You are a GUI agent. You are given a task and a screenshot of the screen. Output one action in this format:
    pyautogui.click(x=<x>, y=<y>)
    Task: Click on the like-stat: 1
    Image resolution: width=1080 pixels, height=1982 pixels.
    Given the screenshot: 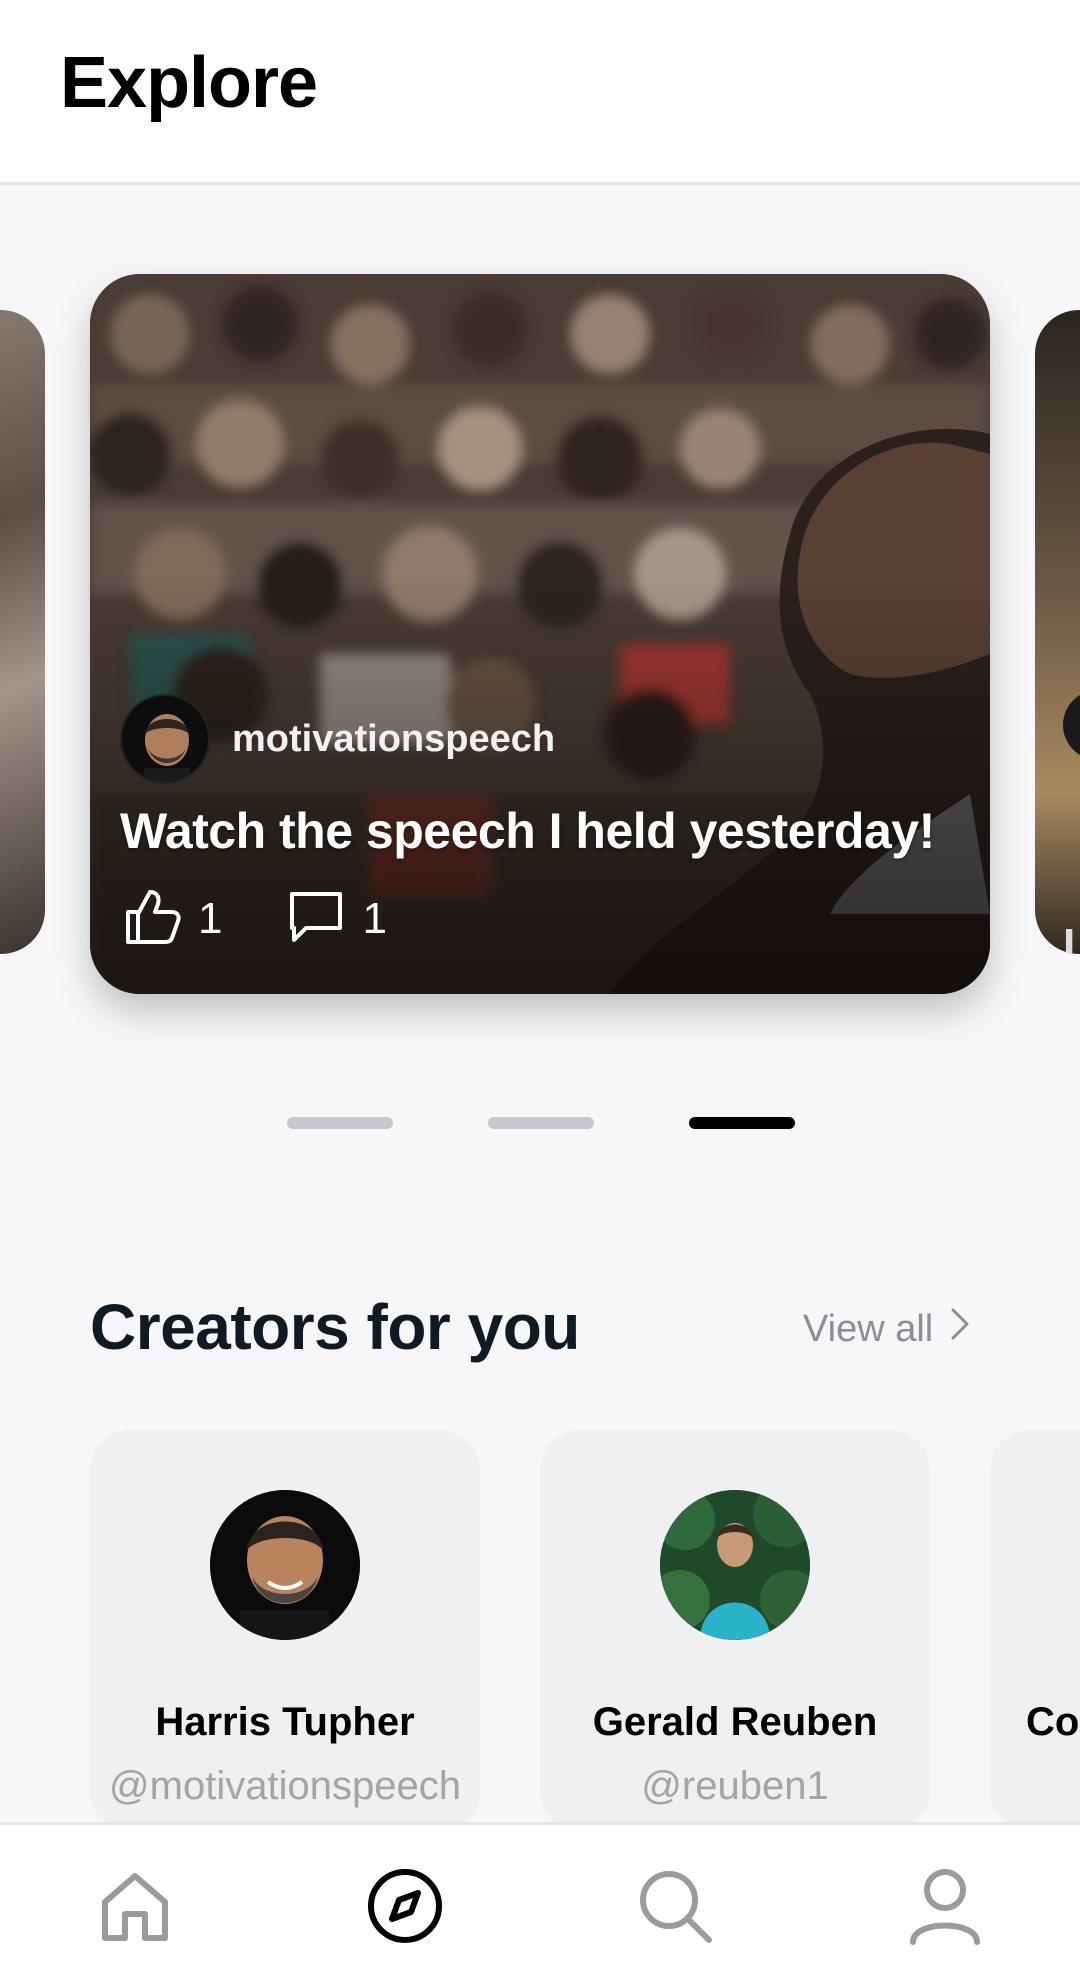 What is the action you would take?
    pyautogui.click(x=171, y=918)
    